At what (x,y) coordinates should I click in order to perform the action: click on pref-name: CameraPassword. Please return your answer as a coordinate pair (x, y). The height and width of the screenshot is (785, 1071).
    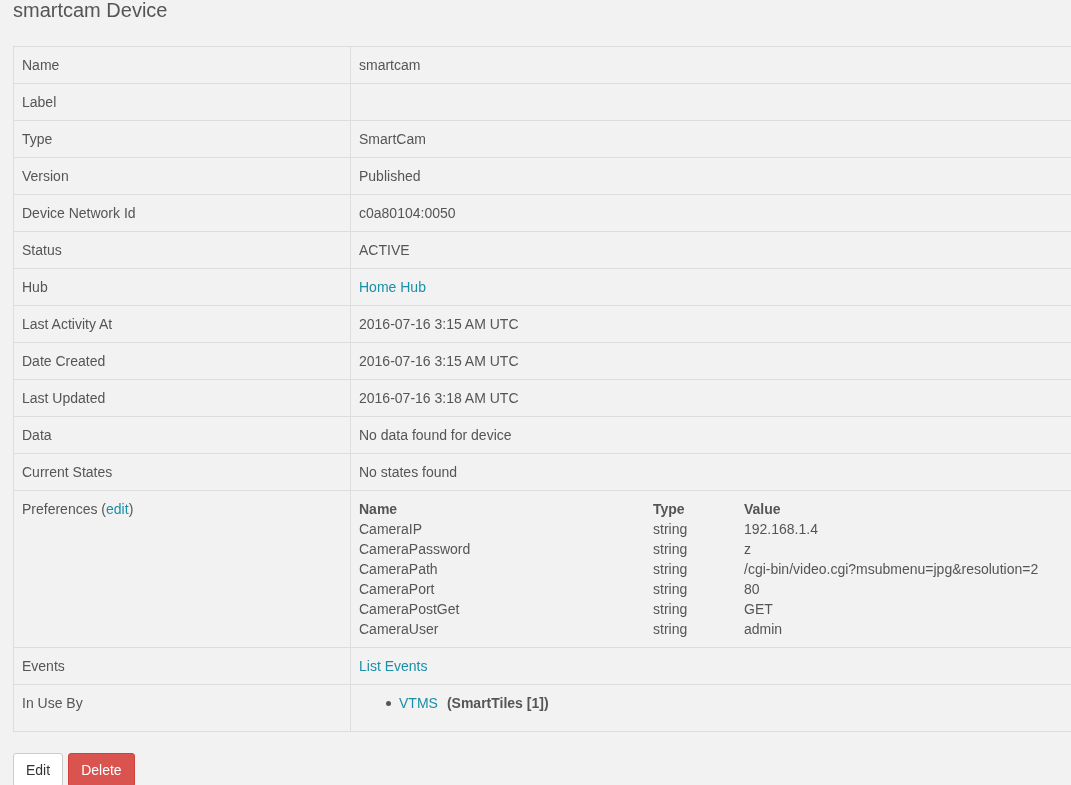
    Looking at the image, I should click on (415, 549).